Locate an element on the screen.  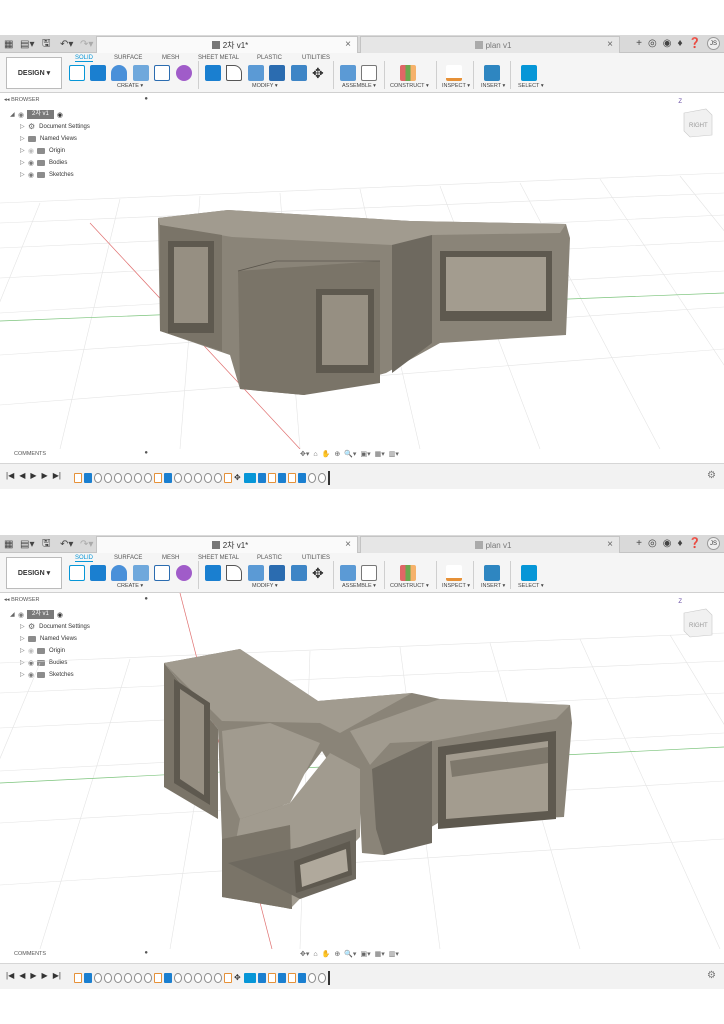
app-grid-icon: ▦ is located at coordinates (8, 44).